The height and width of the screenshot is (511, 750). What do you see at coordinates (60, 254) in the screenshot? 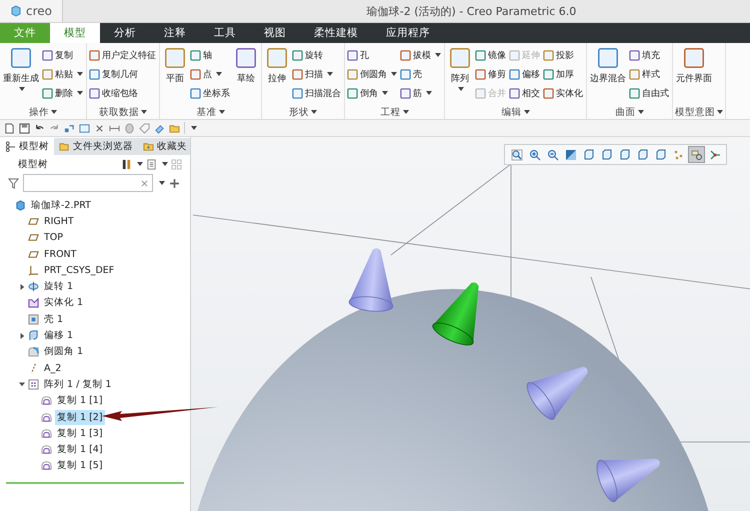
I see `tree-item: FRONT` at bounding box center [60, 254].